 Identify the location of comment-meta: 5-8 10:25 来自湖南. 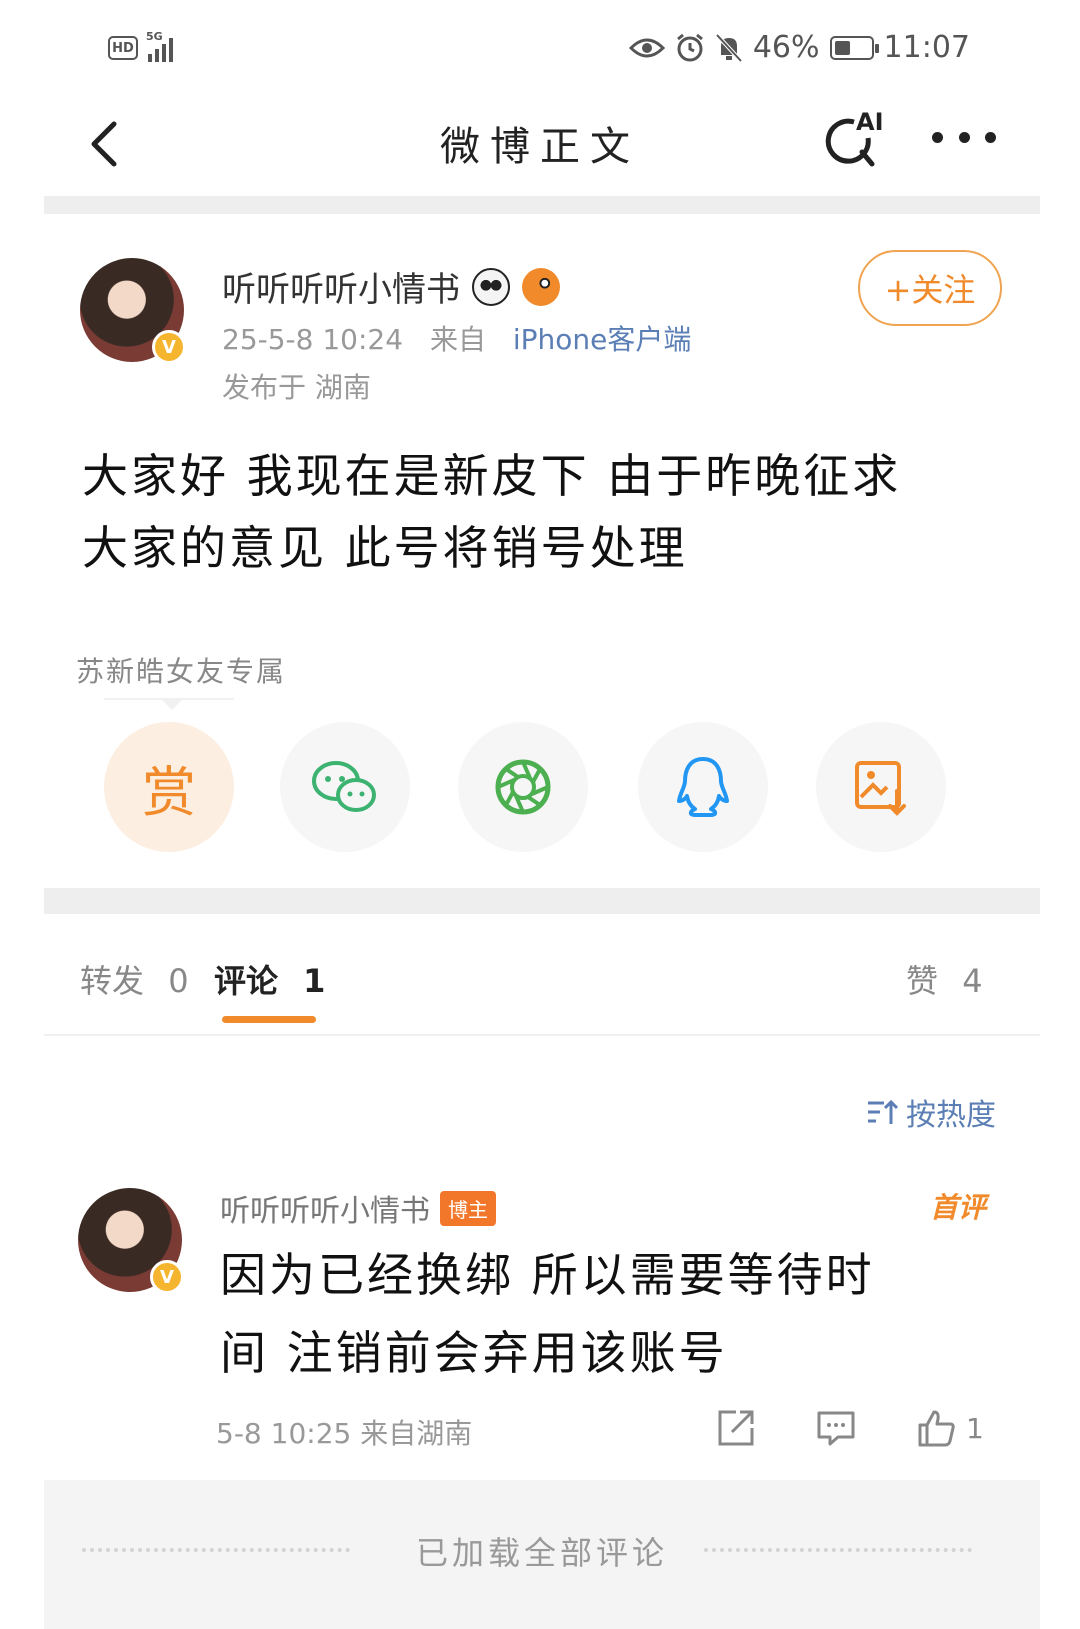
(344, 1433).